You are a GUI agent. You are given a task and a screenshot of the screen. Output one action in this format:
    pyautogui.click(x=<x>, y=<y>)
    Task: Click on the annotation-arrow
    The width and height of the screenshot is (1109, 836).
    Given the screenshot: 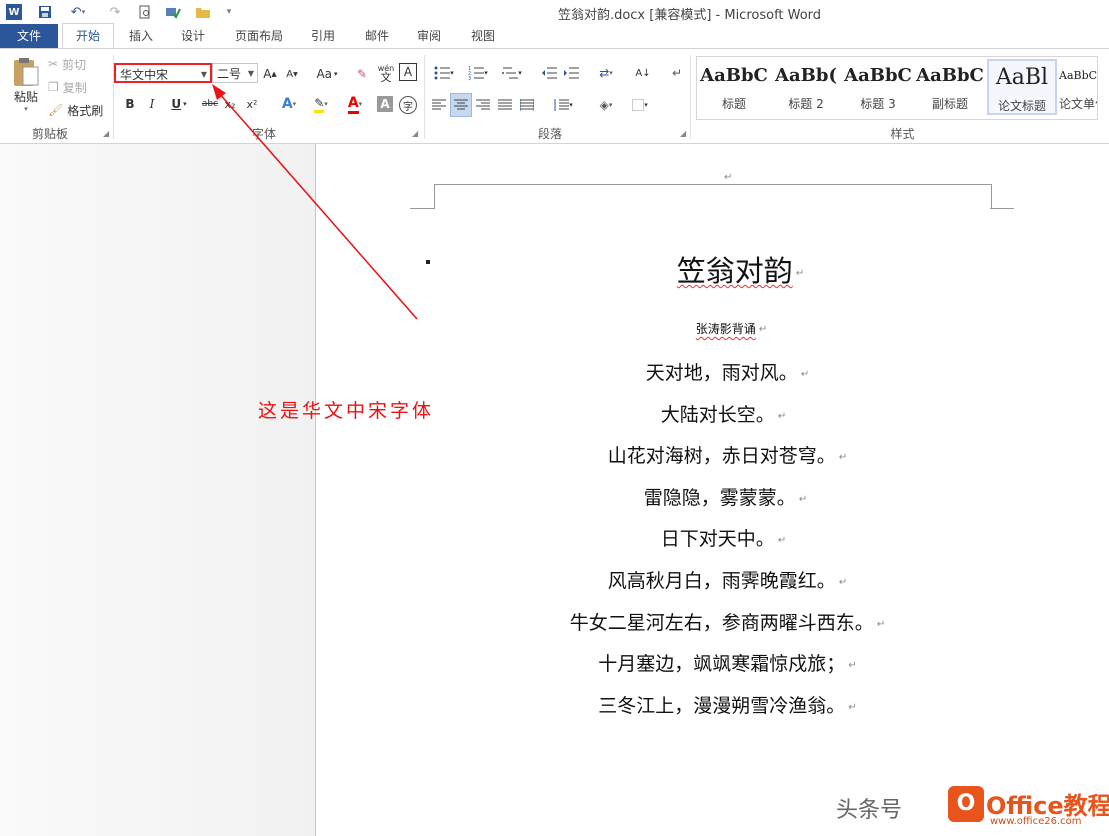 What is the action you would take?
    pyautogui.click(x=315, y=202)
    